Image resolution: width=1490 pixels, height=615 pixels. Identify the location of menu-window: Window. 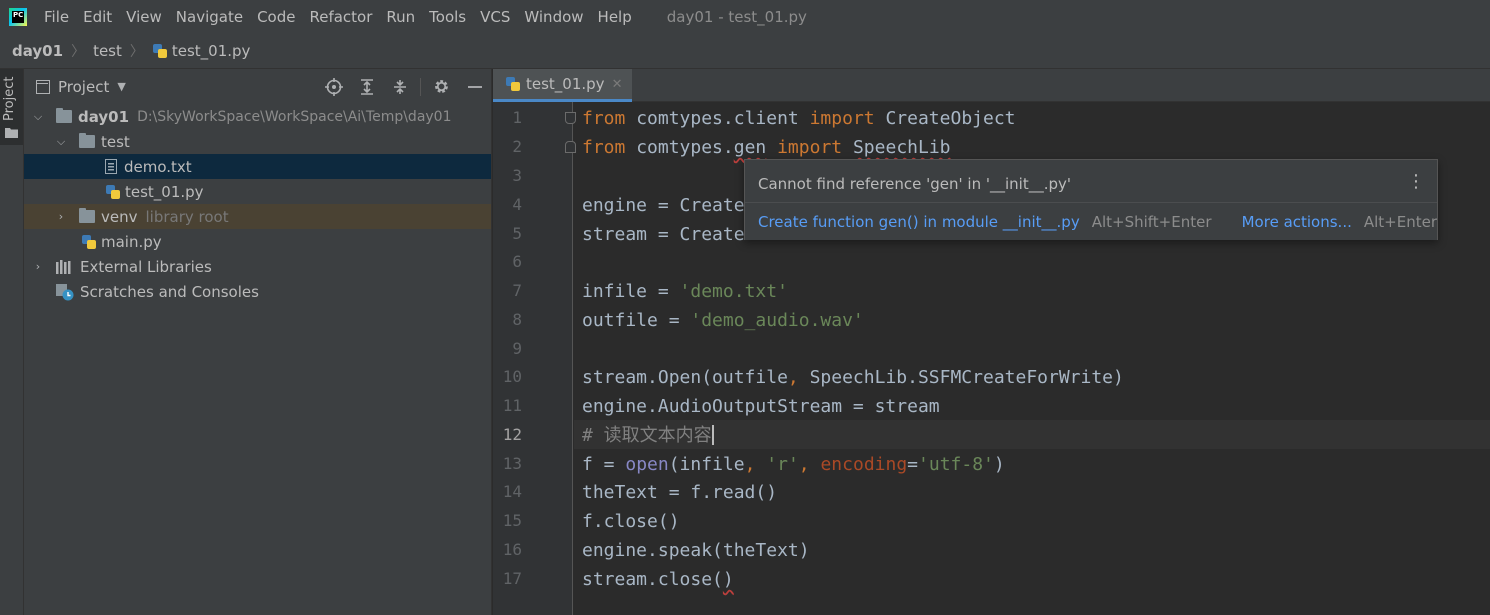
(553, 17).